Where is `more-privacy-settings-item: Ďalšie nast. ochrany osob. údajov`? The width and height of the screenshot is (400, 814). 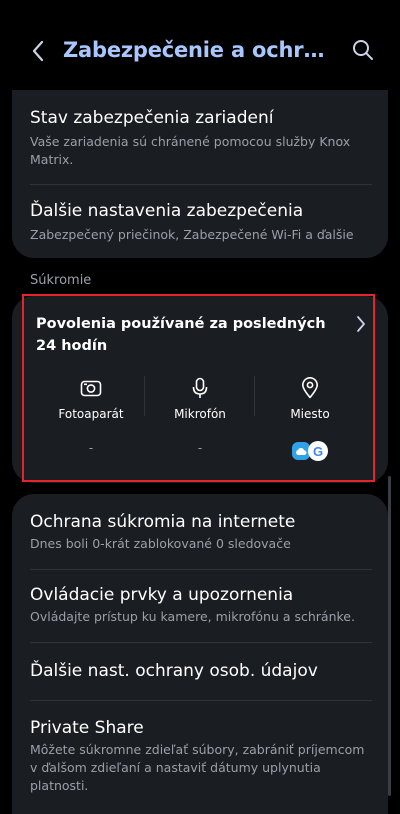 more-privacy-settings-item: Ďalšie nast. ochrany osob. údajov is located at coordinates (201, 671).